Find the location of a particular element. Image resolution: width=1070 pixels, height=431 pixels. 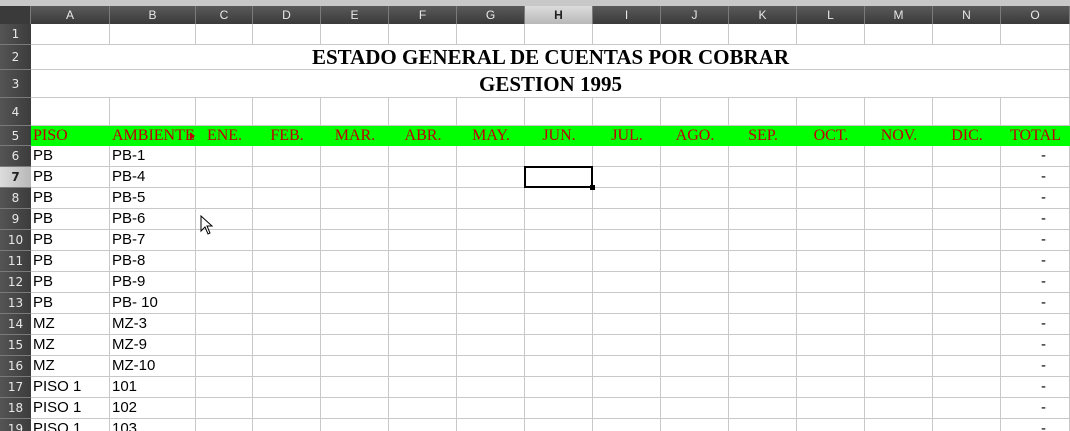

ambiente-cell: 103 is located at coordinates (153, 425).